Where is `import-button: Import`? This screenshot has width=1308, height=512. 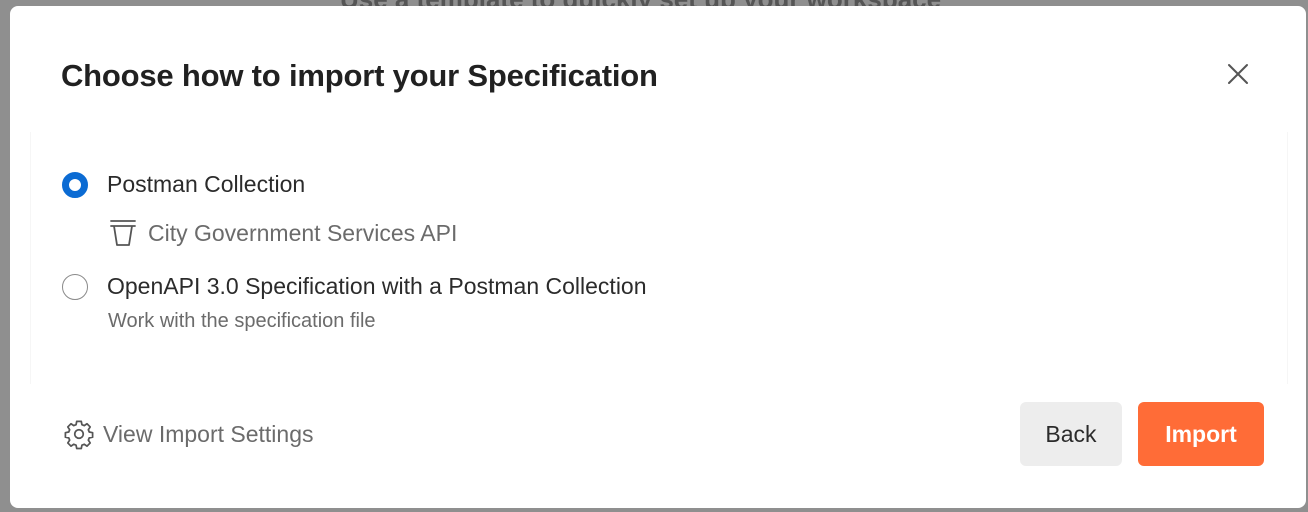
import-button: Import is located at coordinates (1201, 434).